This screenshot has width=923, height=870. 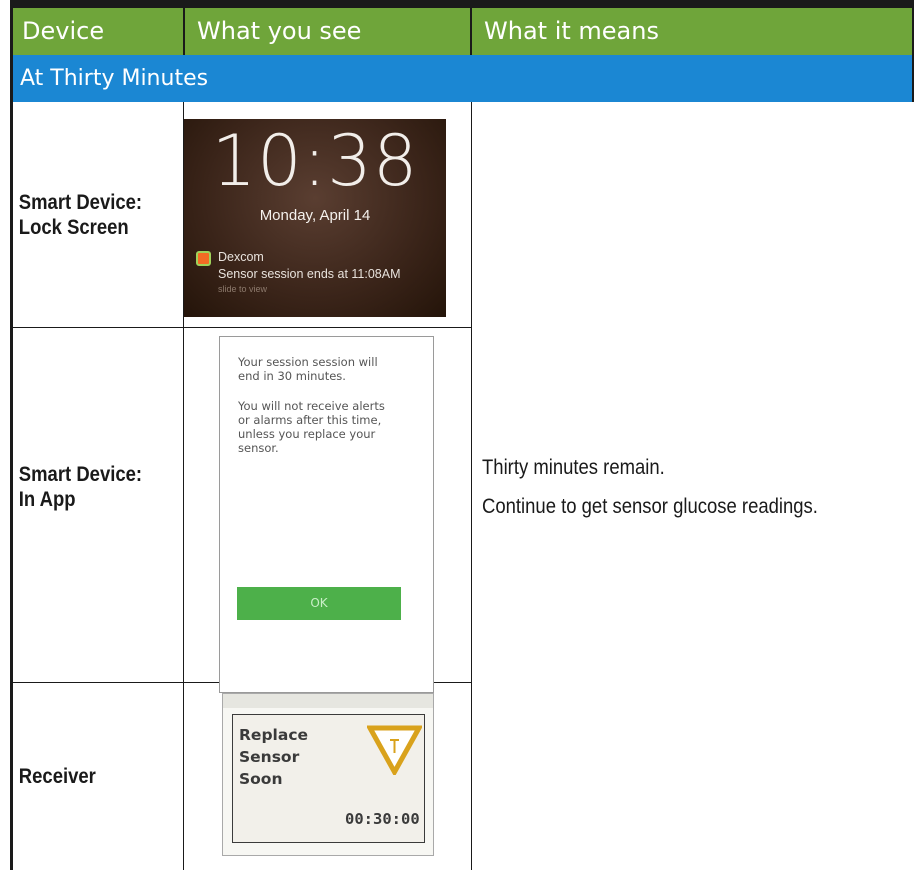 I want to click on header-what-it-means: What it means, so click(x=693, y=31).